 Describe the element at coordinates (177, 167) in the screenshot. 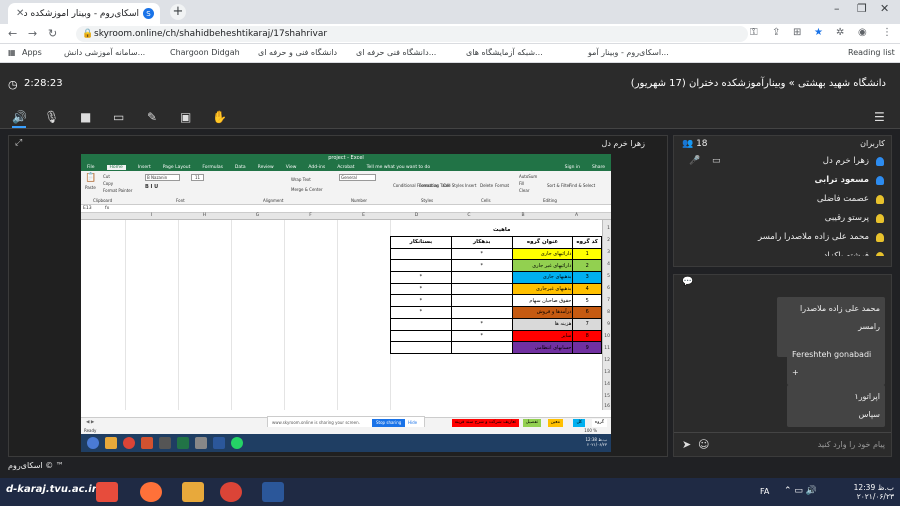

I see `menu-page-layout: Page Layout` at that location.